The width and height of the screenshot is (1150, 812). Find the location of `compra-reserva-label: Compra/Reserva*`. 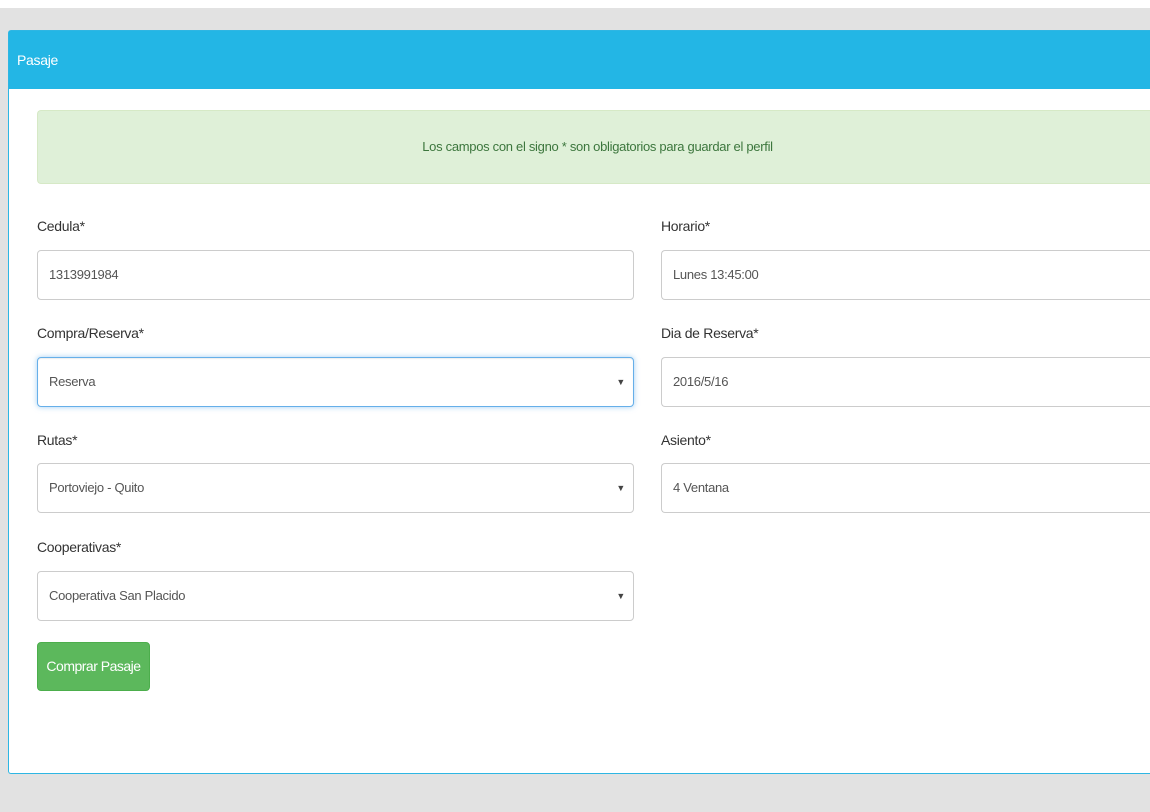

compra-reserva-label: Compra/Reserva* is located at coordinates (90, 333).